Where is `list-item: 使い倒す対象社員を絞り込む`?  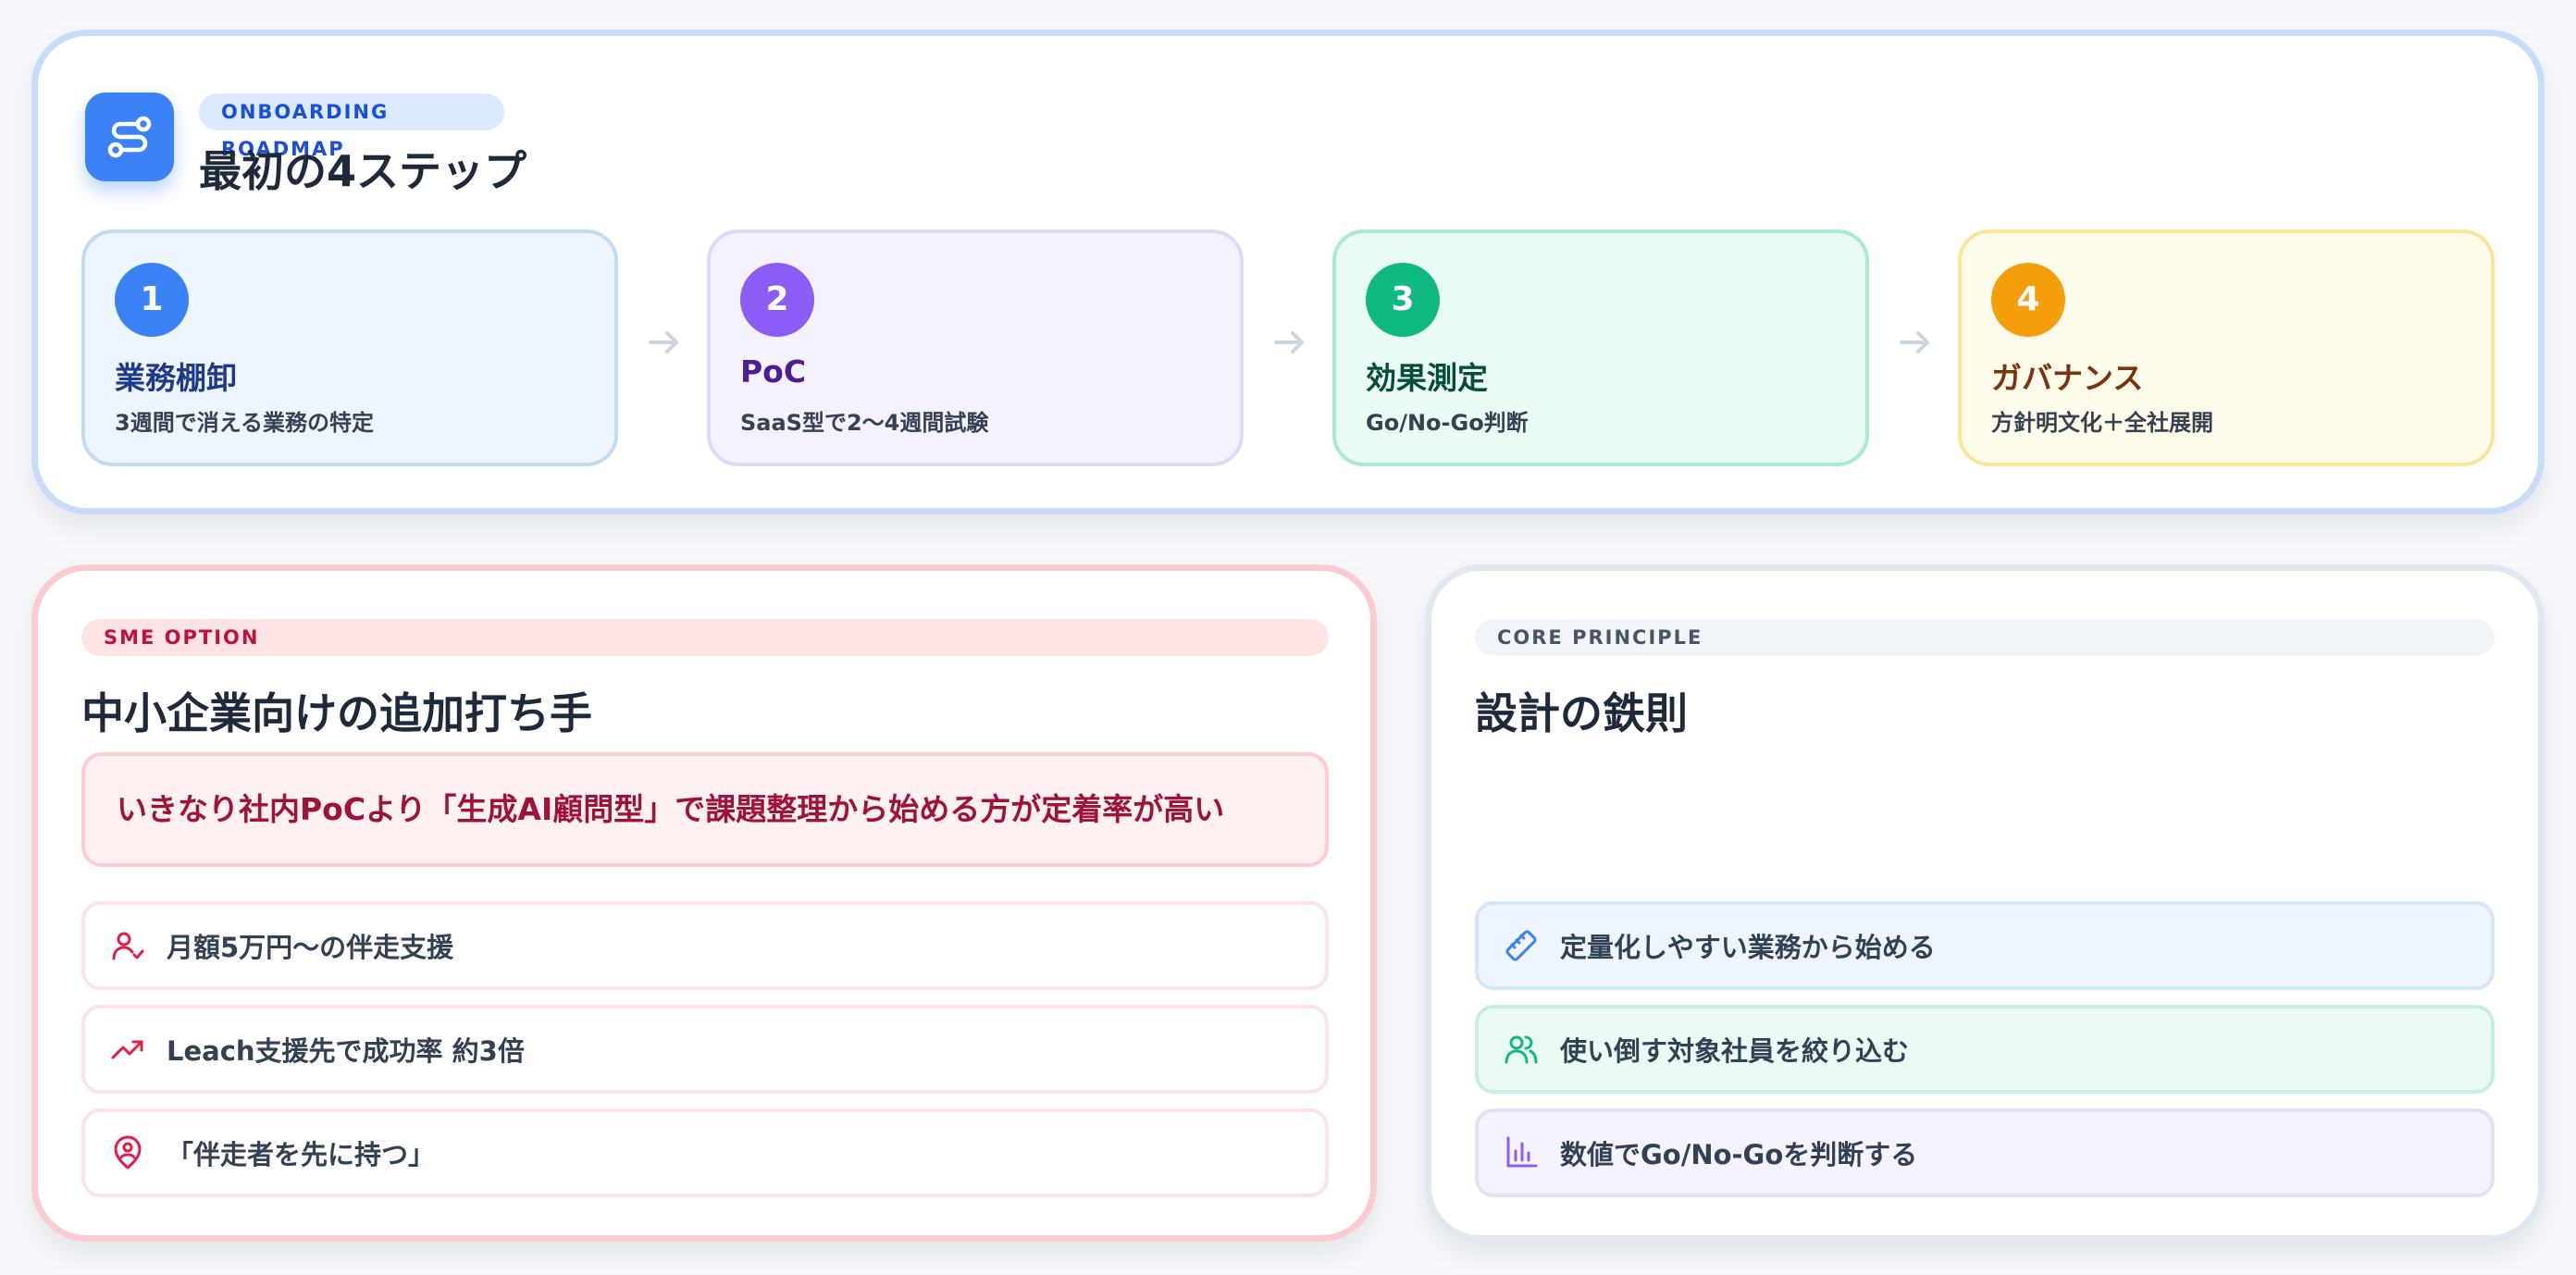
list-item: 使い倒す対象社員を絞り込む is located at coordinates (1985, 1049).